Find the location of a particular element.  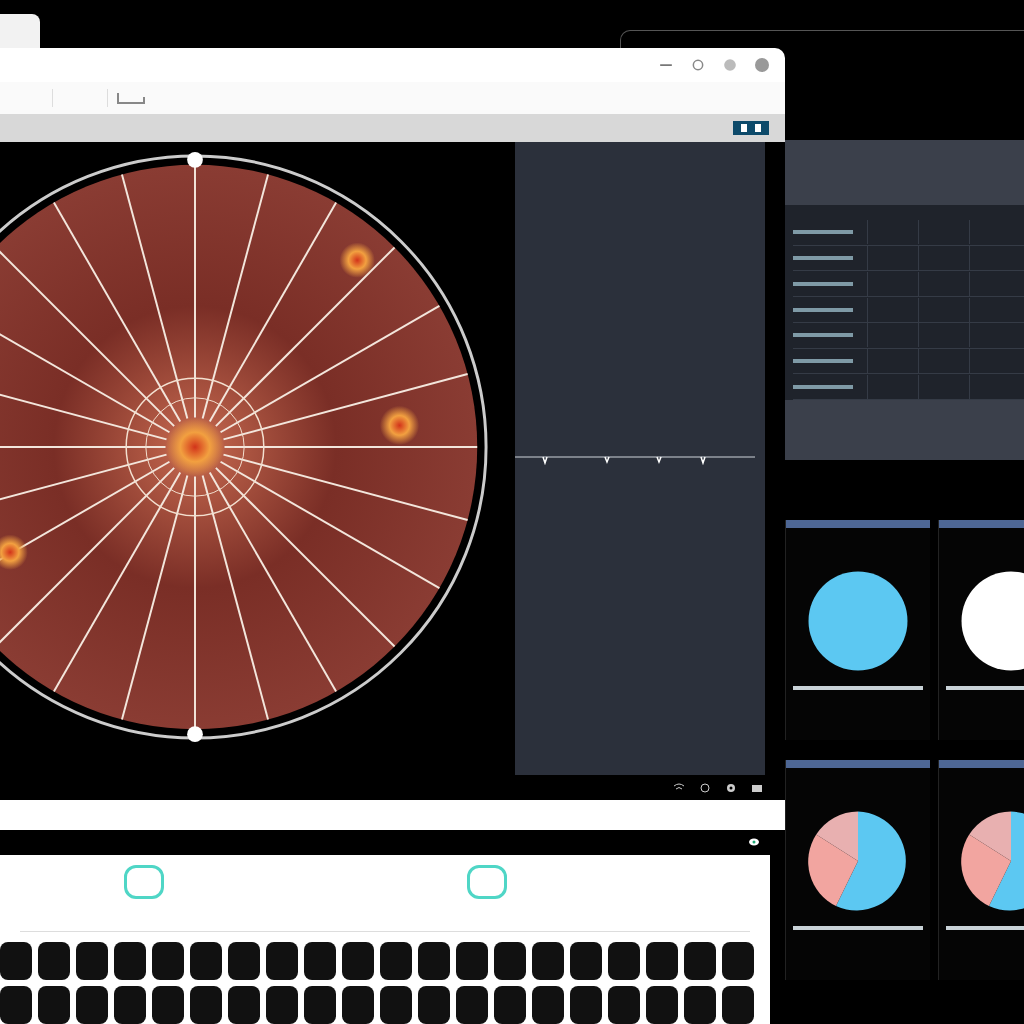

circle-icon is located at coordinates (705, 787).